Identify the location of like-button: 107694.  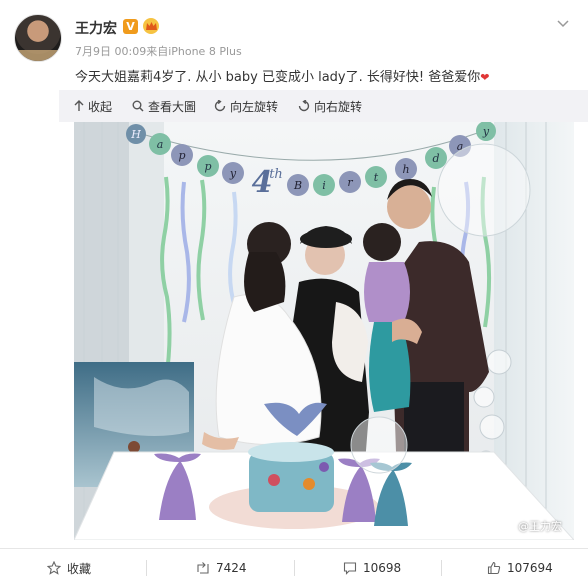
(520, 568).